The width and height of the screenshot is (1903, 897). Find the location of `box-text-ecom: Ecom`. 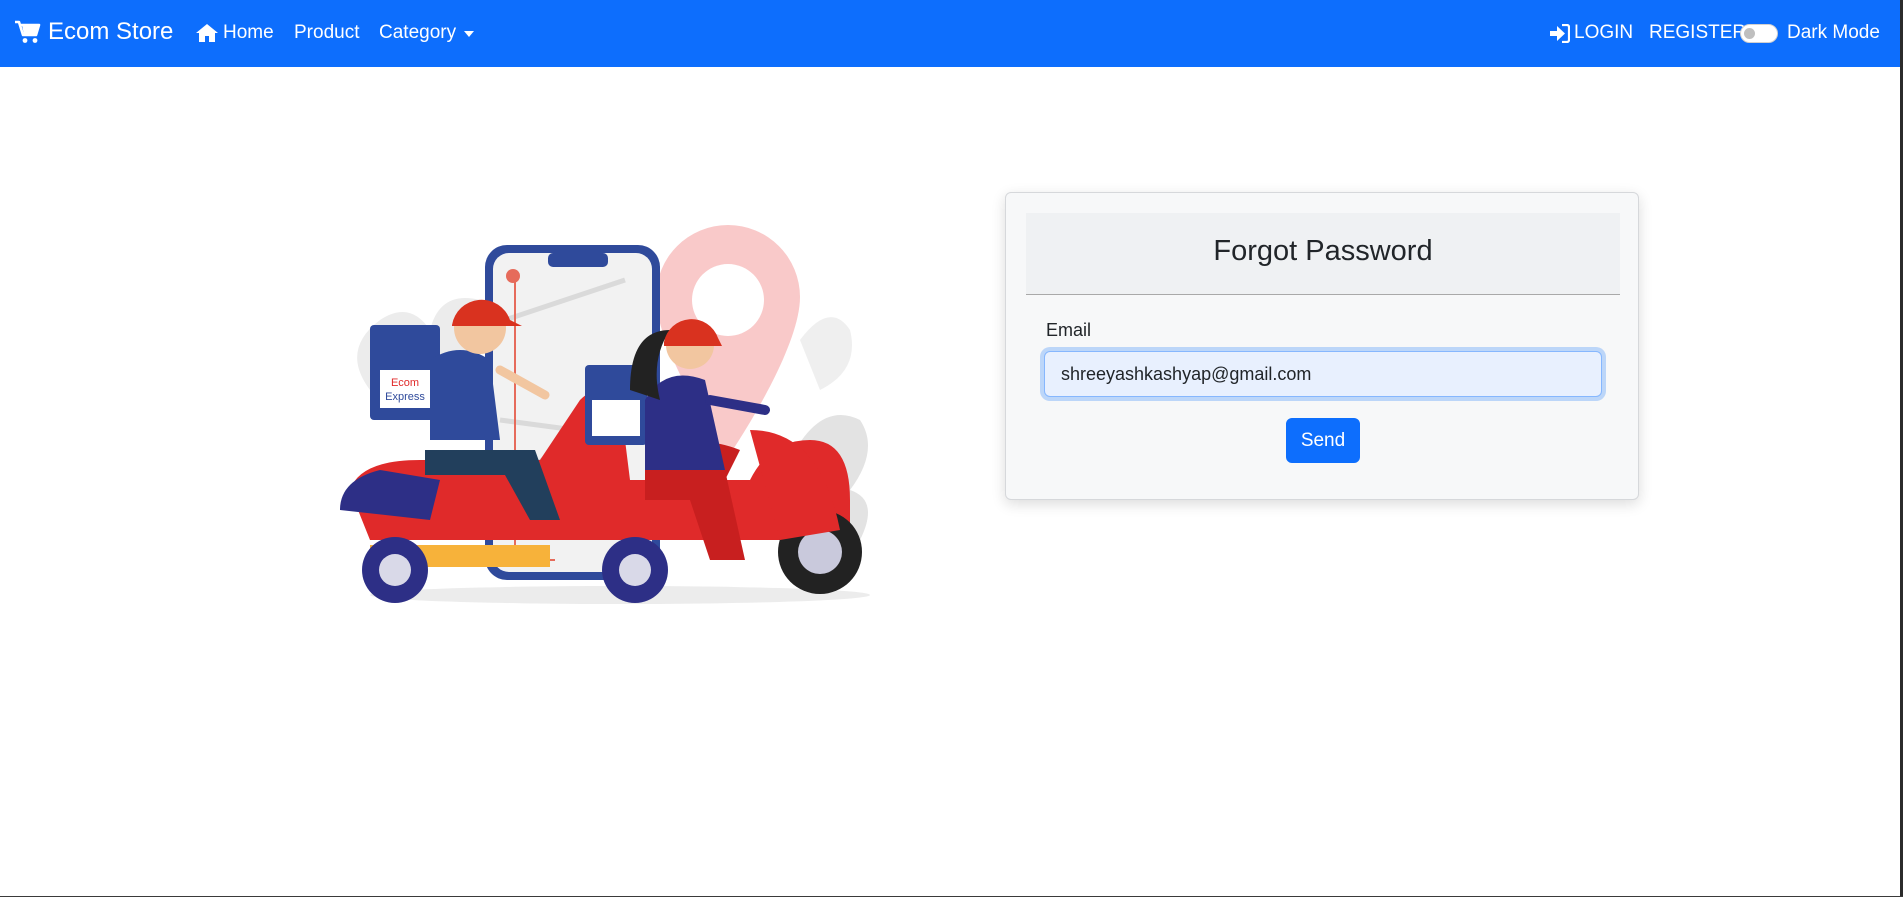

box-text-ecom: Ecom is located at coordinates (405, 383).